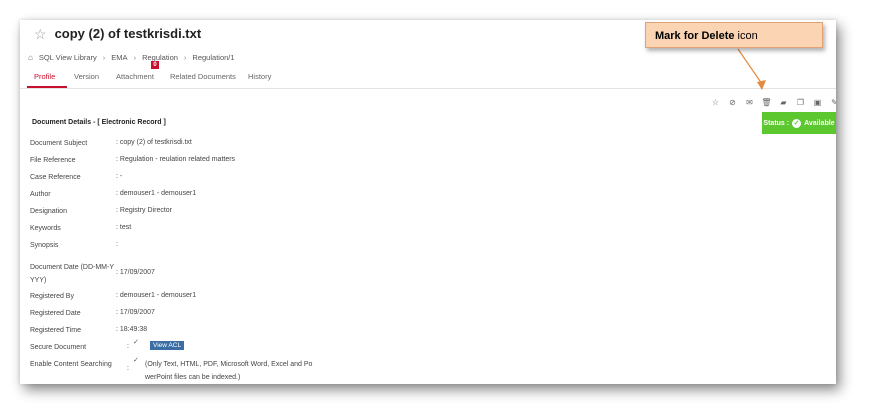 The image size is (880, 418). I want to click on link-icon: ⊘, so click(732, 102).